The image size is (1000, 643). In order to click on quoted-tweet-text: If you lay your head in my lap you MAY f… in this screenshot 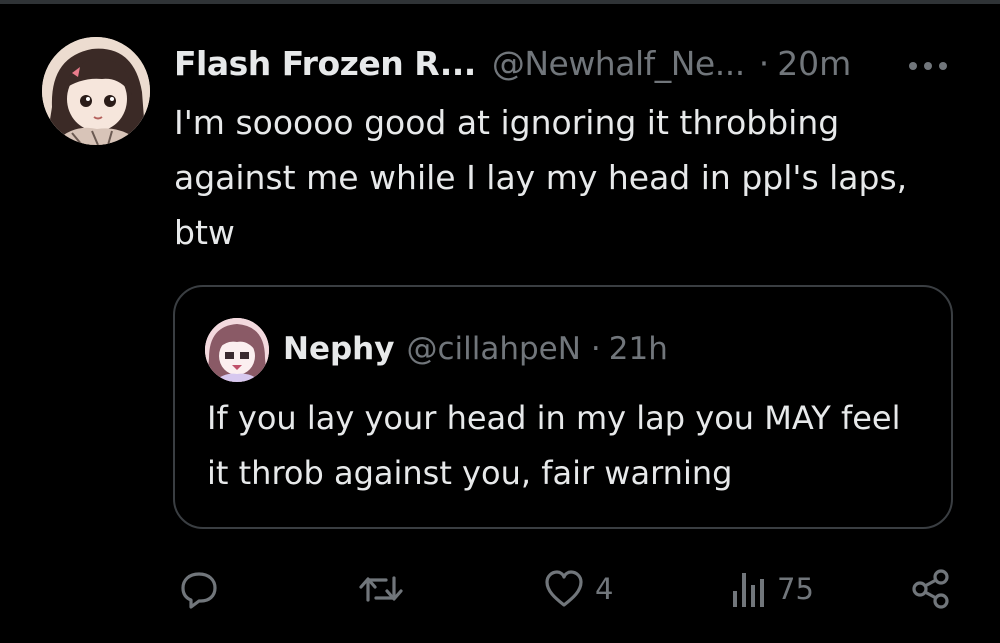, I will do `click(554, 445)`.